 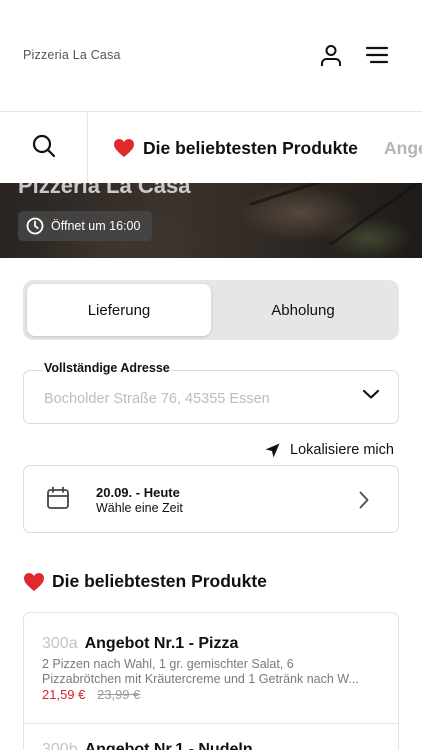 I want to click on category-tab-popular: Die beliebtesten Produkte, so click(x=235, y=148).